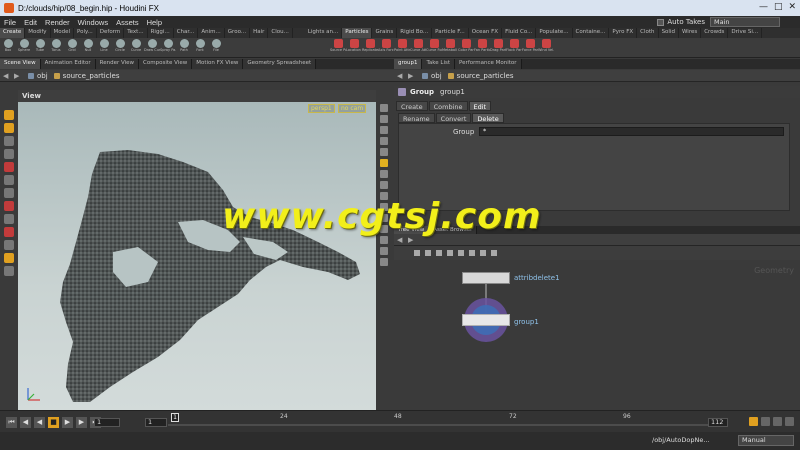  Describe the element at coordinates (63, 33) in the screenshot. I see `shelf-tab: Model` at that location.